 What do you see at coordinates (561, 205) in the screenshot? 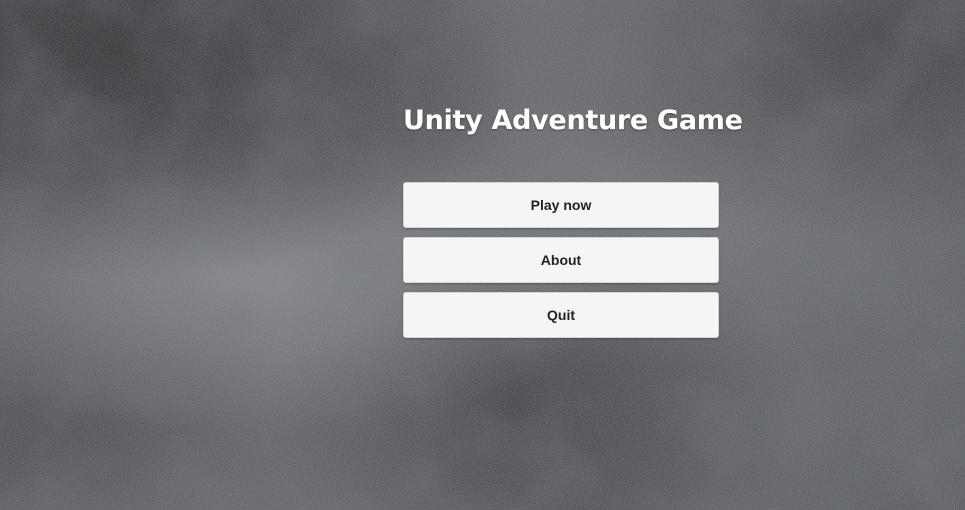
I see `play-now-button: Play now` at bounding box center [561, 205].